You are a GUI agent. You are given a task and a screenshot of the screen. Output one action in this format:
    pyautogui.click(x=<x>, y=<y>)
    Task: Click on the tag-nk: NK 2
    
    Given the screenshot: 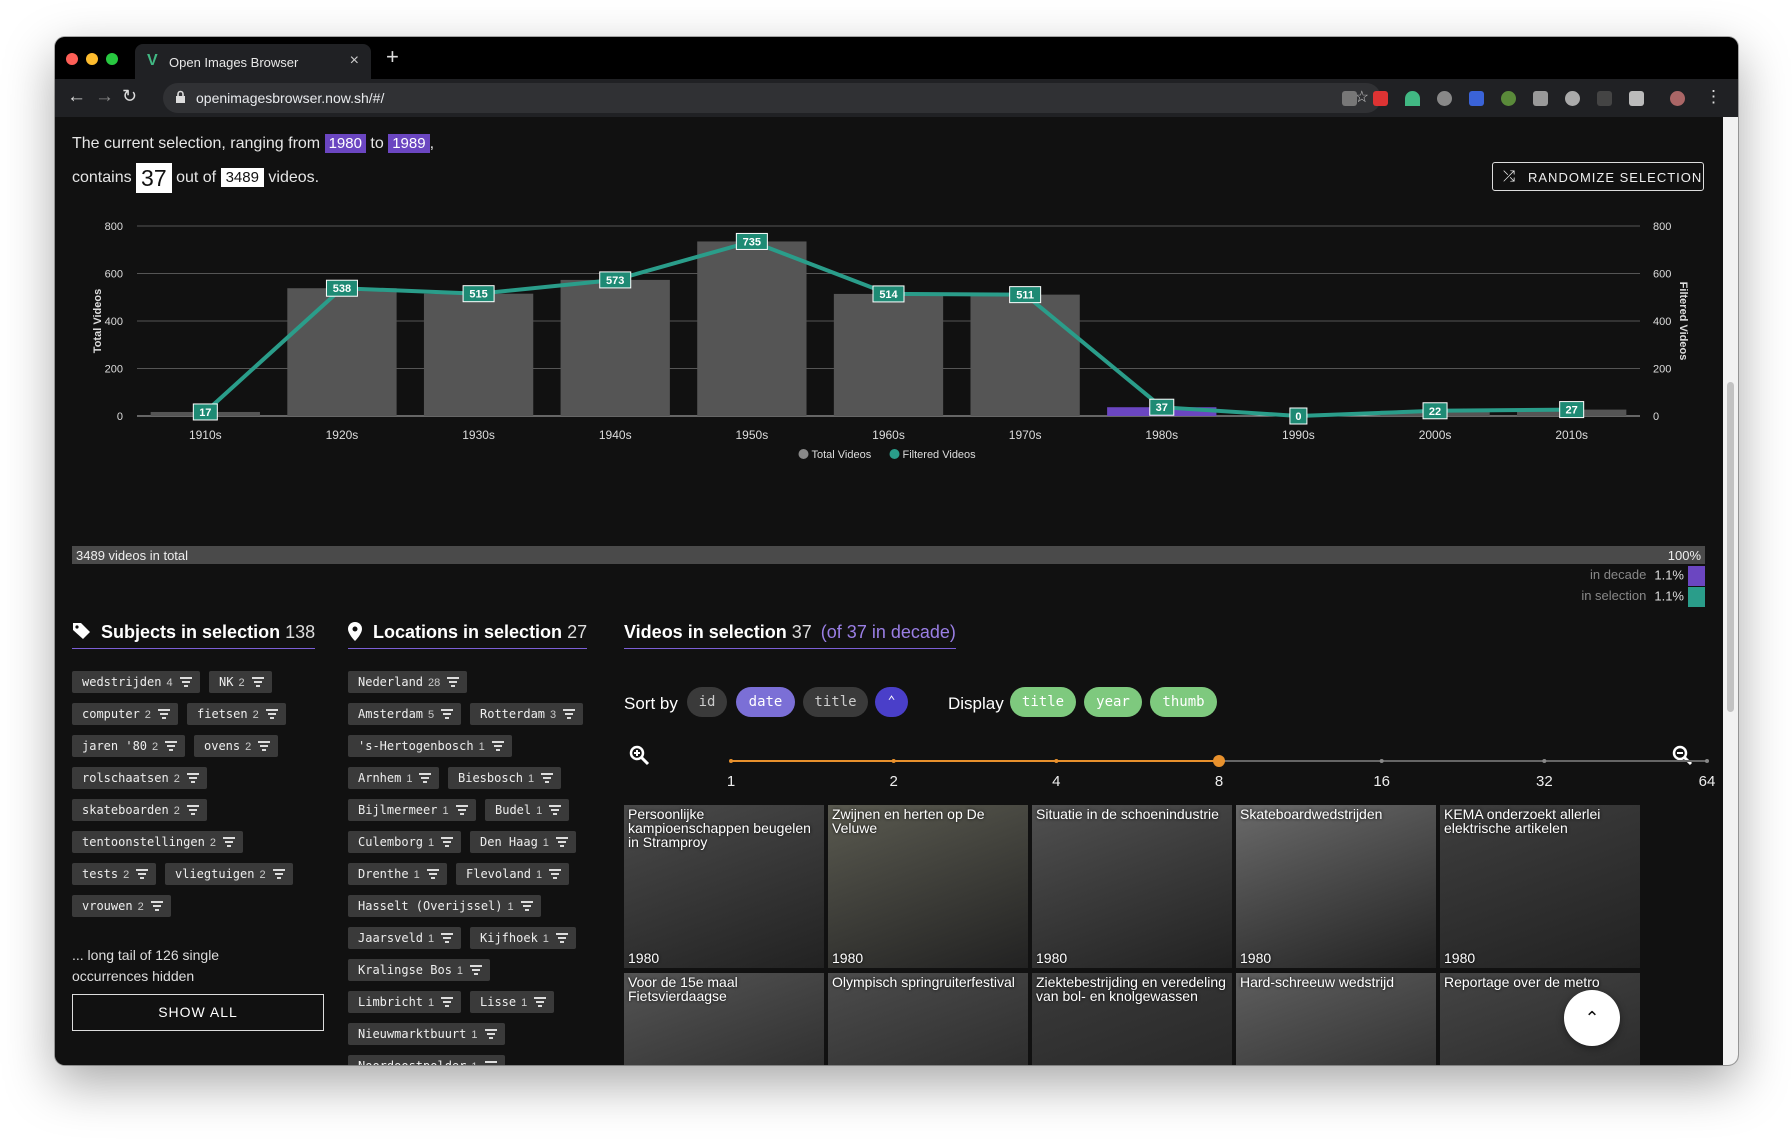 What is the action you would take?
    pyautogui.click(x=240, y=682)
    